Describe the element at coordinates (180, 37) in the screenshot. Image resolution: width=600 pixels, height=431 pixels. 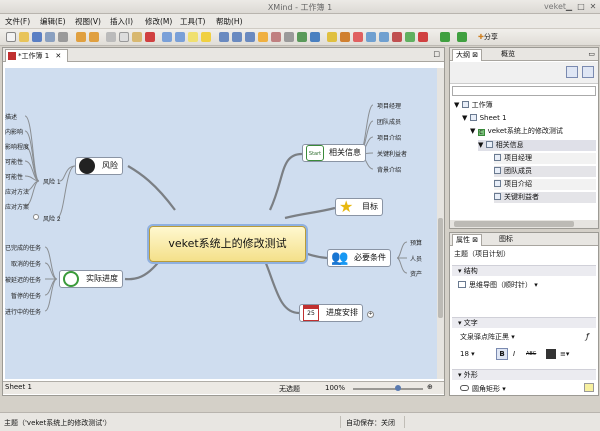
I see `insert-subtopic-icon` at that location.